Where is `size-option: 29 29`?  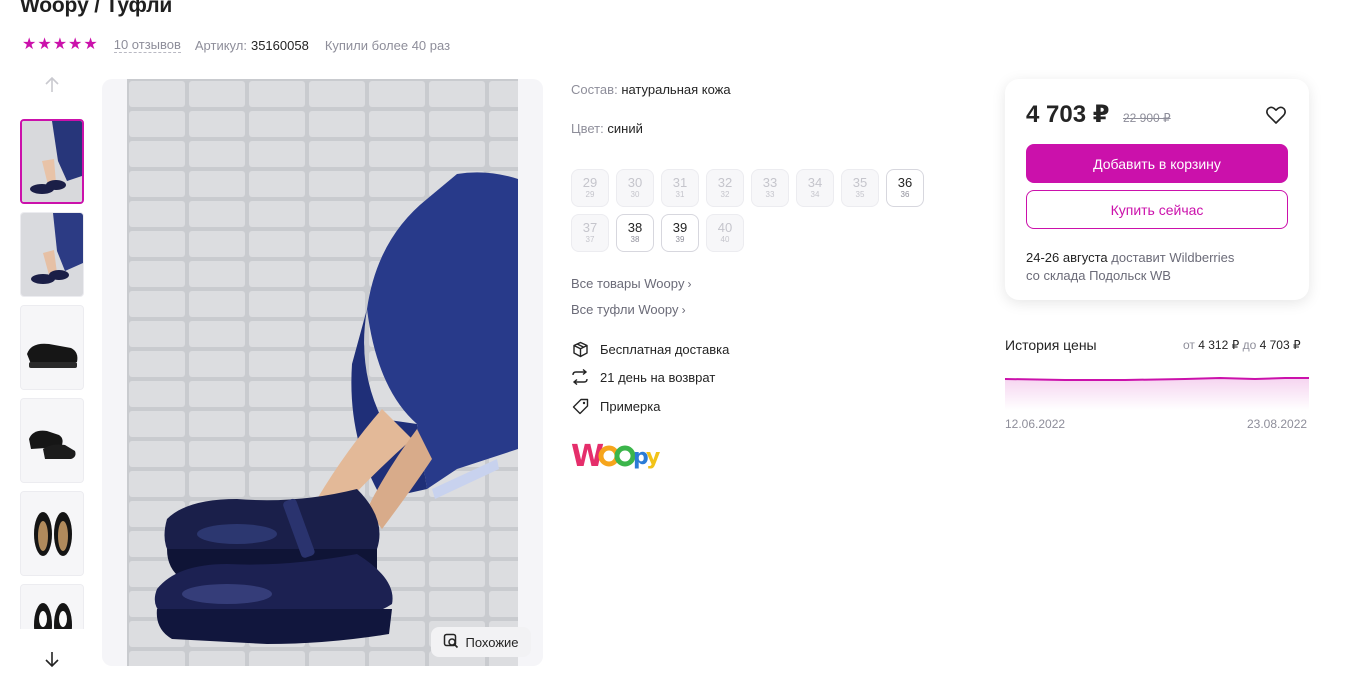
size-option: 29 29 is located at coordinates (590, 188).